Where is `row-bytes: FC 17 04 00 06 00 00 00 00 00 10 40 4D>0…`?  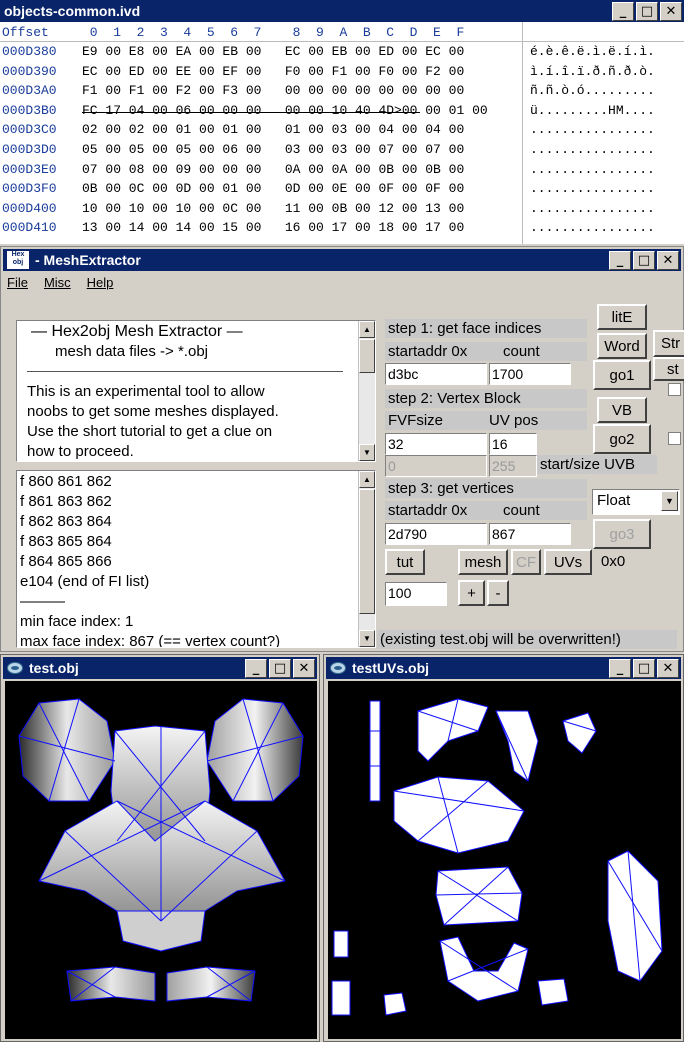 row-bytes: FC 17 04 00 06 00 00 00 00 00 10 40 4D>0… is located at coordinates (302, 110).